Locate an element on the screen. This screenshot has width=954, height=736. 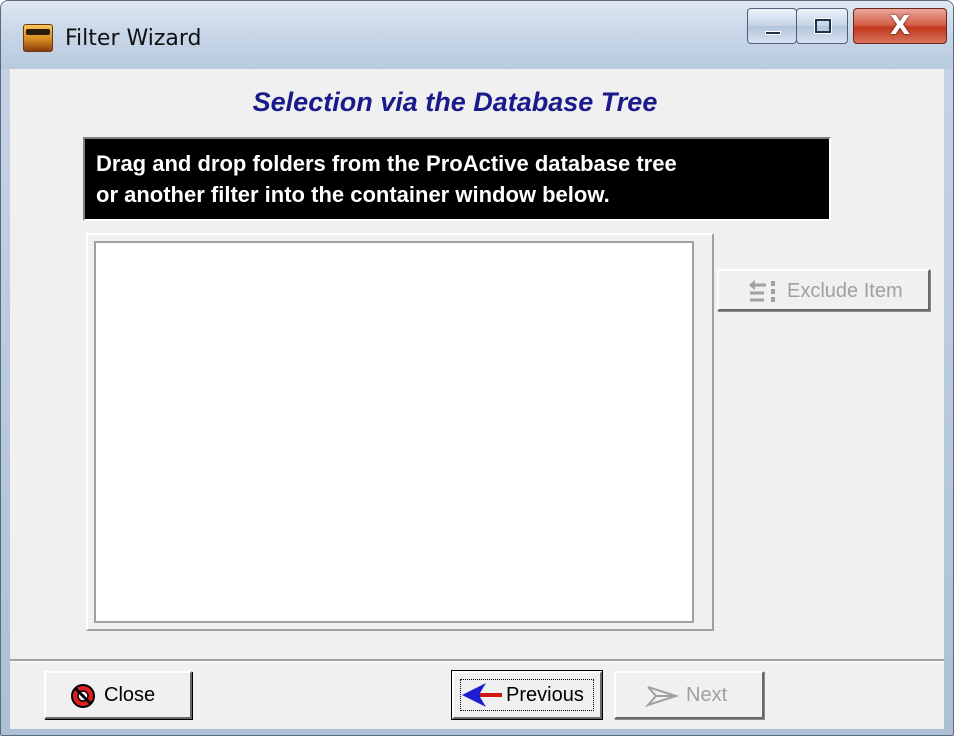
previous-label: Previous is located at coordinates (545, 695).